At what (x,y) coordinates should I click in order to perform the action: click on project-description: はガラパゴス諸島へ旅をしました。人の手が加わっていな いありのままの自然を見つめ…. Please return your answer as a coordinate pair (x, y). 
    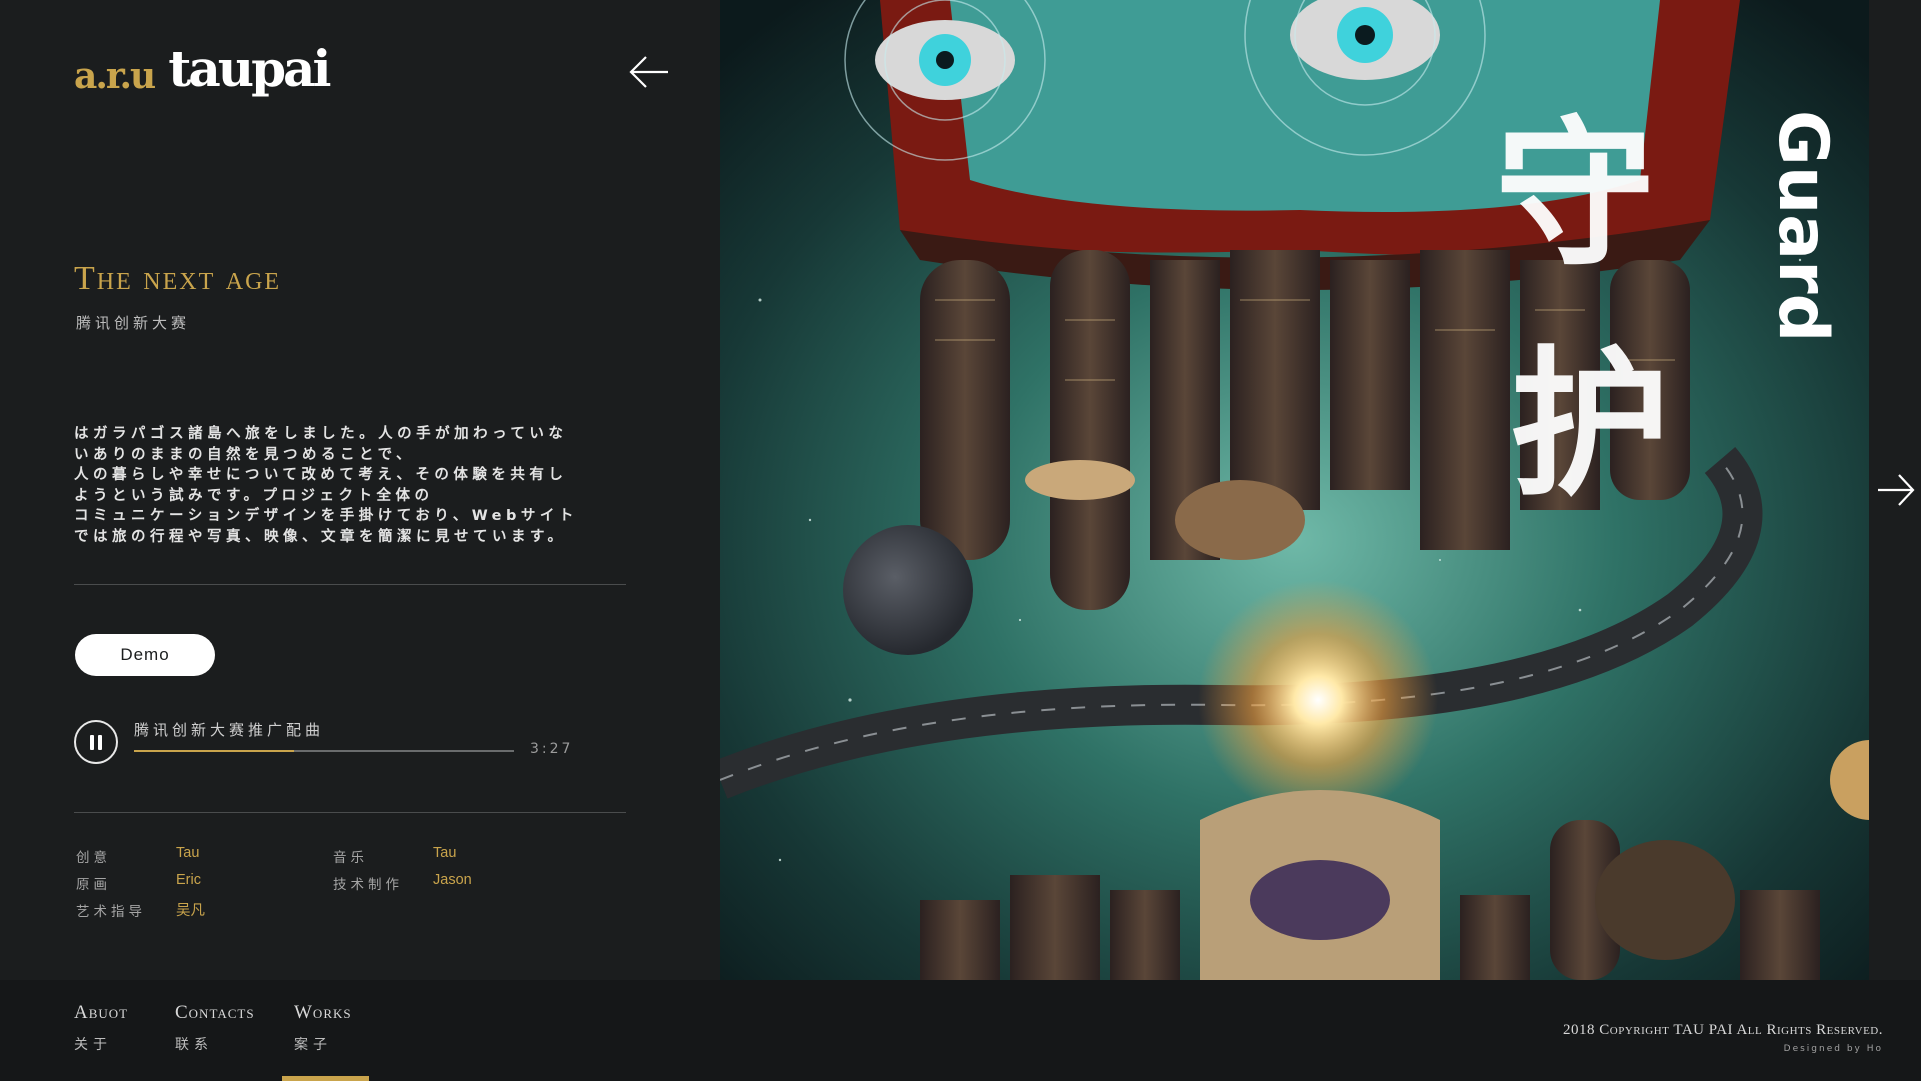
    Looking at the image, I should click on (334, 485).